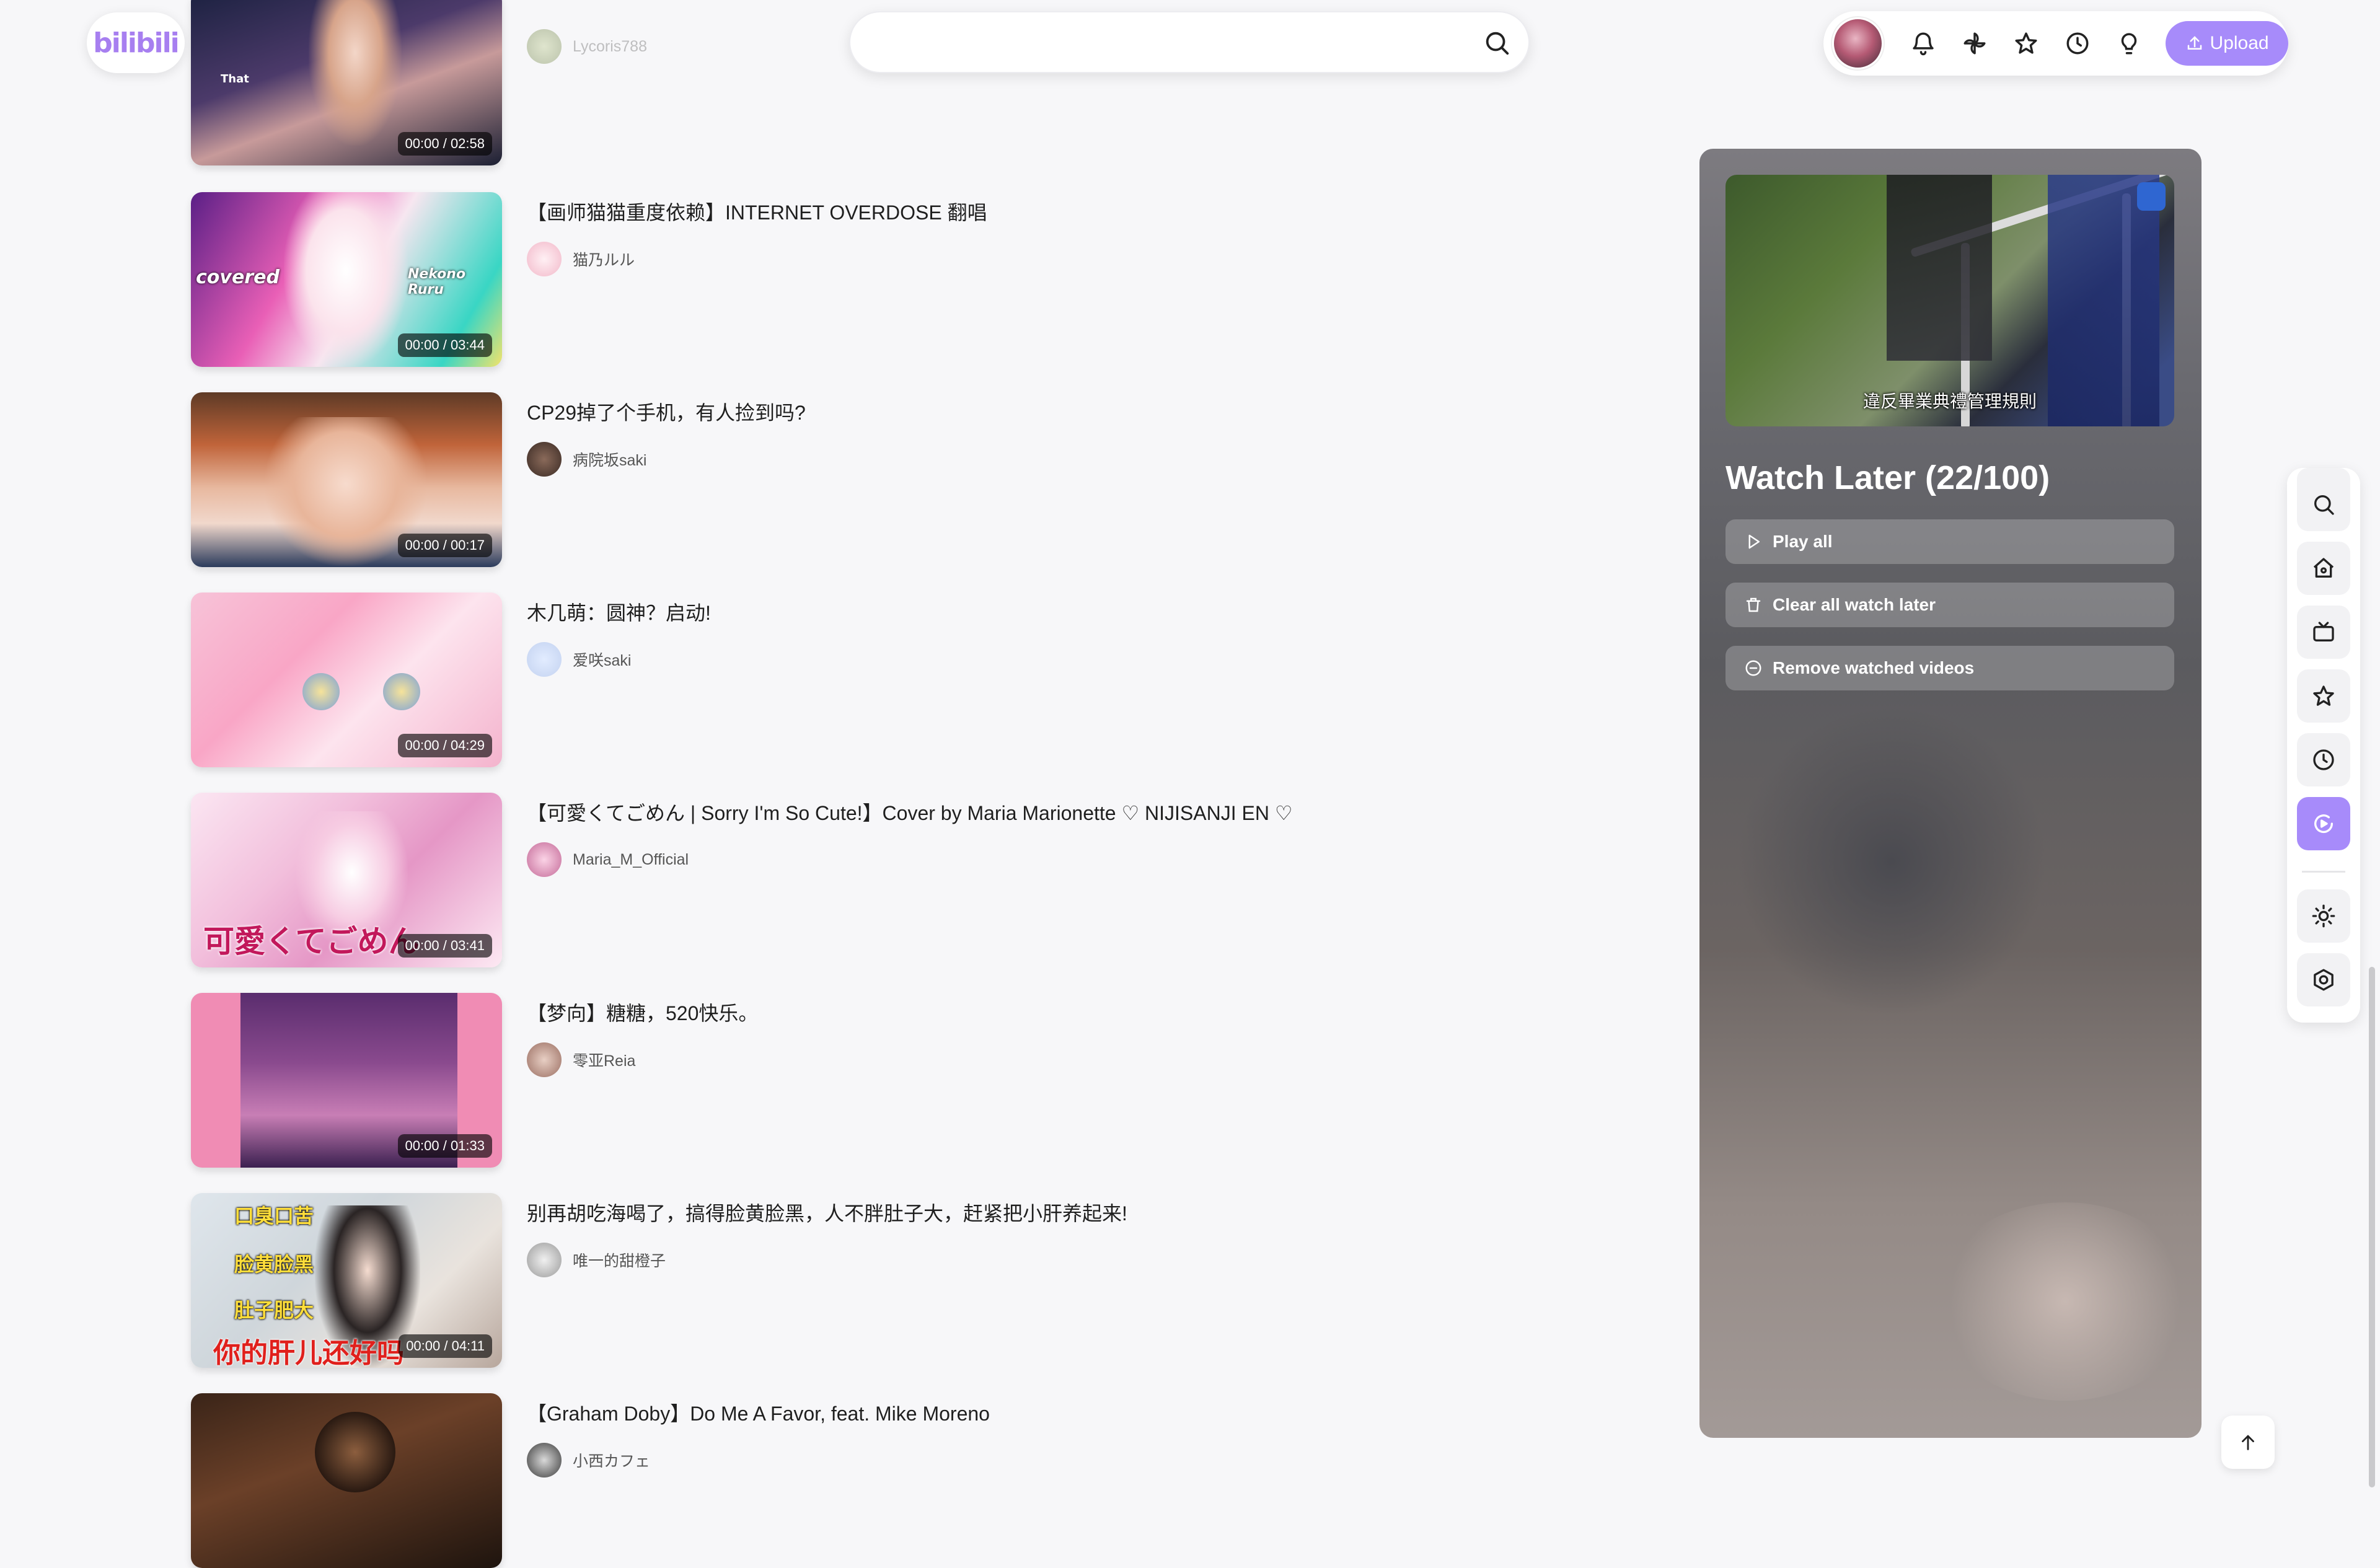 This screenshot has width=2380, height=1568. Describe the element at coordinates (619, 611) in the screenshot. I see `video-title: 木几萌：圆神？启动!` at that location.